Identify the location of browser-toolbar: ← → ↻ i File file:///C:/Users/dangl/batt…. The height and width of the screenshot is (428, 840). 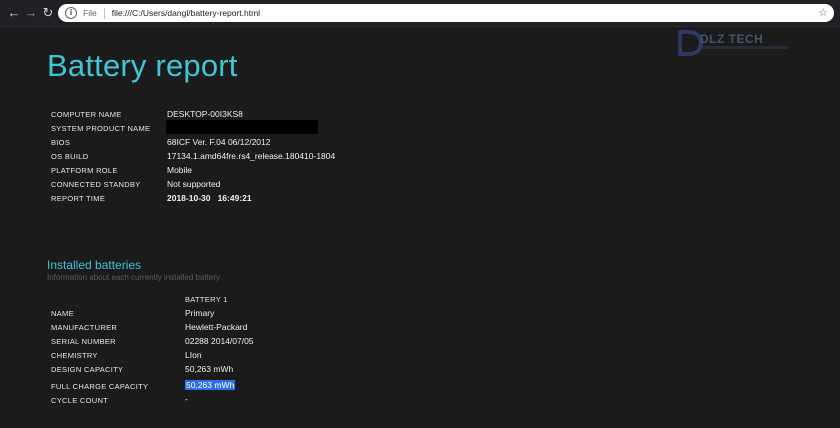
(420, 13).